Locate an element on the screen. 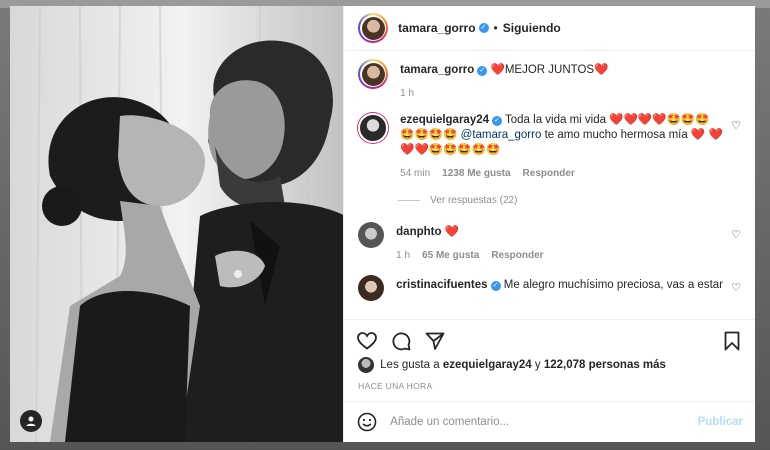 The image size is (770, 450). post-header: tamara_gorro ✓ • Siguiendo is located at coordinates (549, 28).